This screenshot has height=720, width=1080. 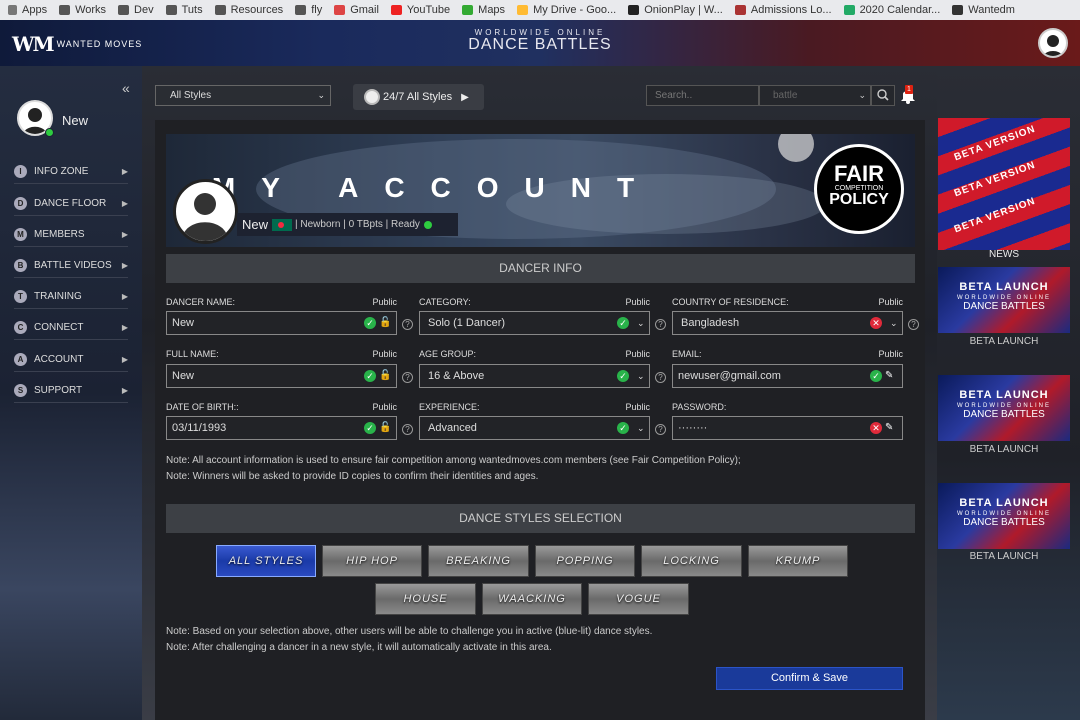 What do you see at coordinates (71, 391) in the screenshot?
I see `sidebar-item-support: S SUPPORT ▶` at bounding box center [71, 391].